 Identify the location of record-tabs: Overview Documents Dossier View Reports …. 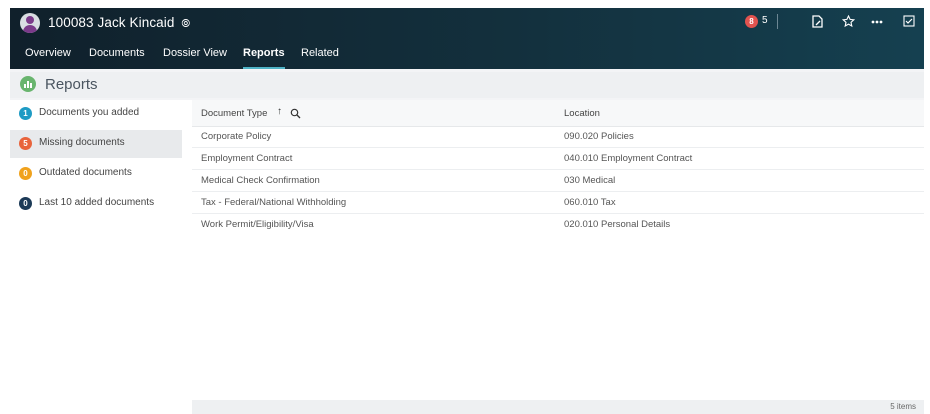
(467, 56).